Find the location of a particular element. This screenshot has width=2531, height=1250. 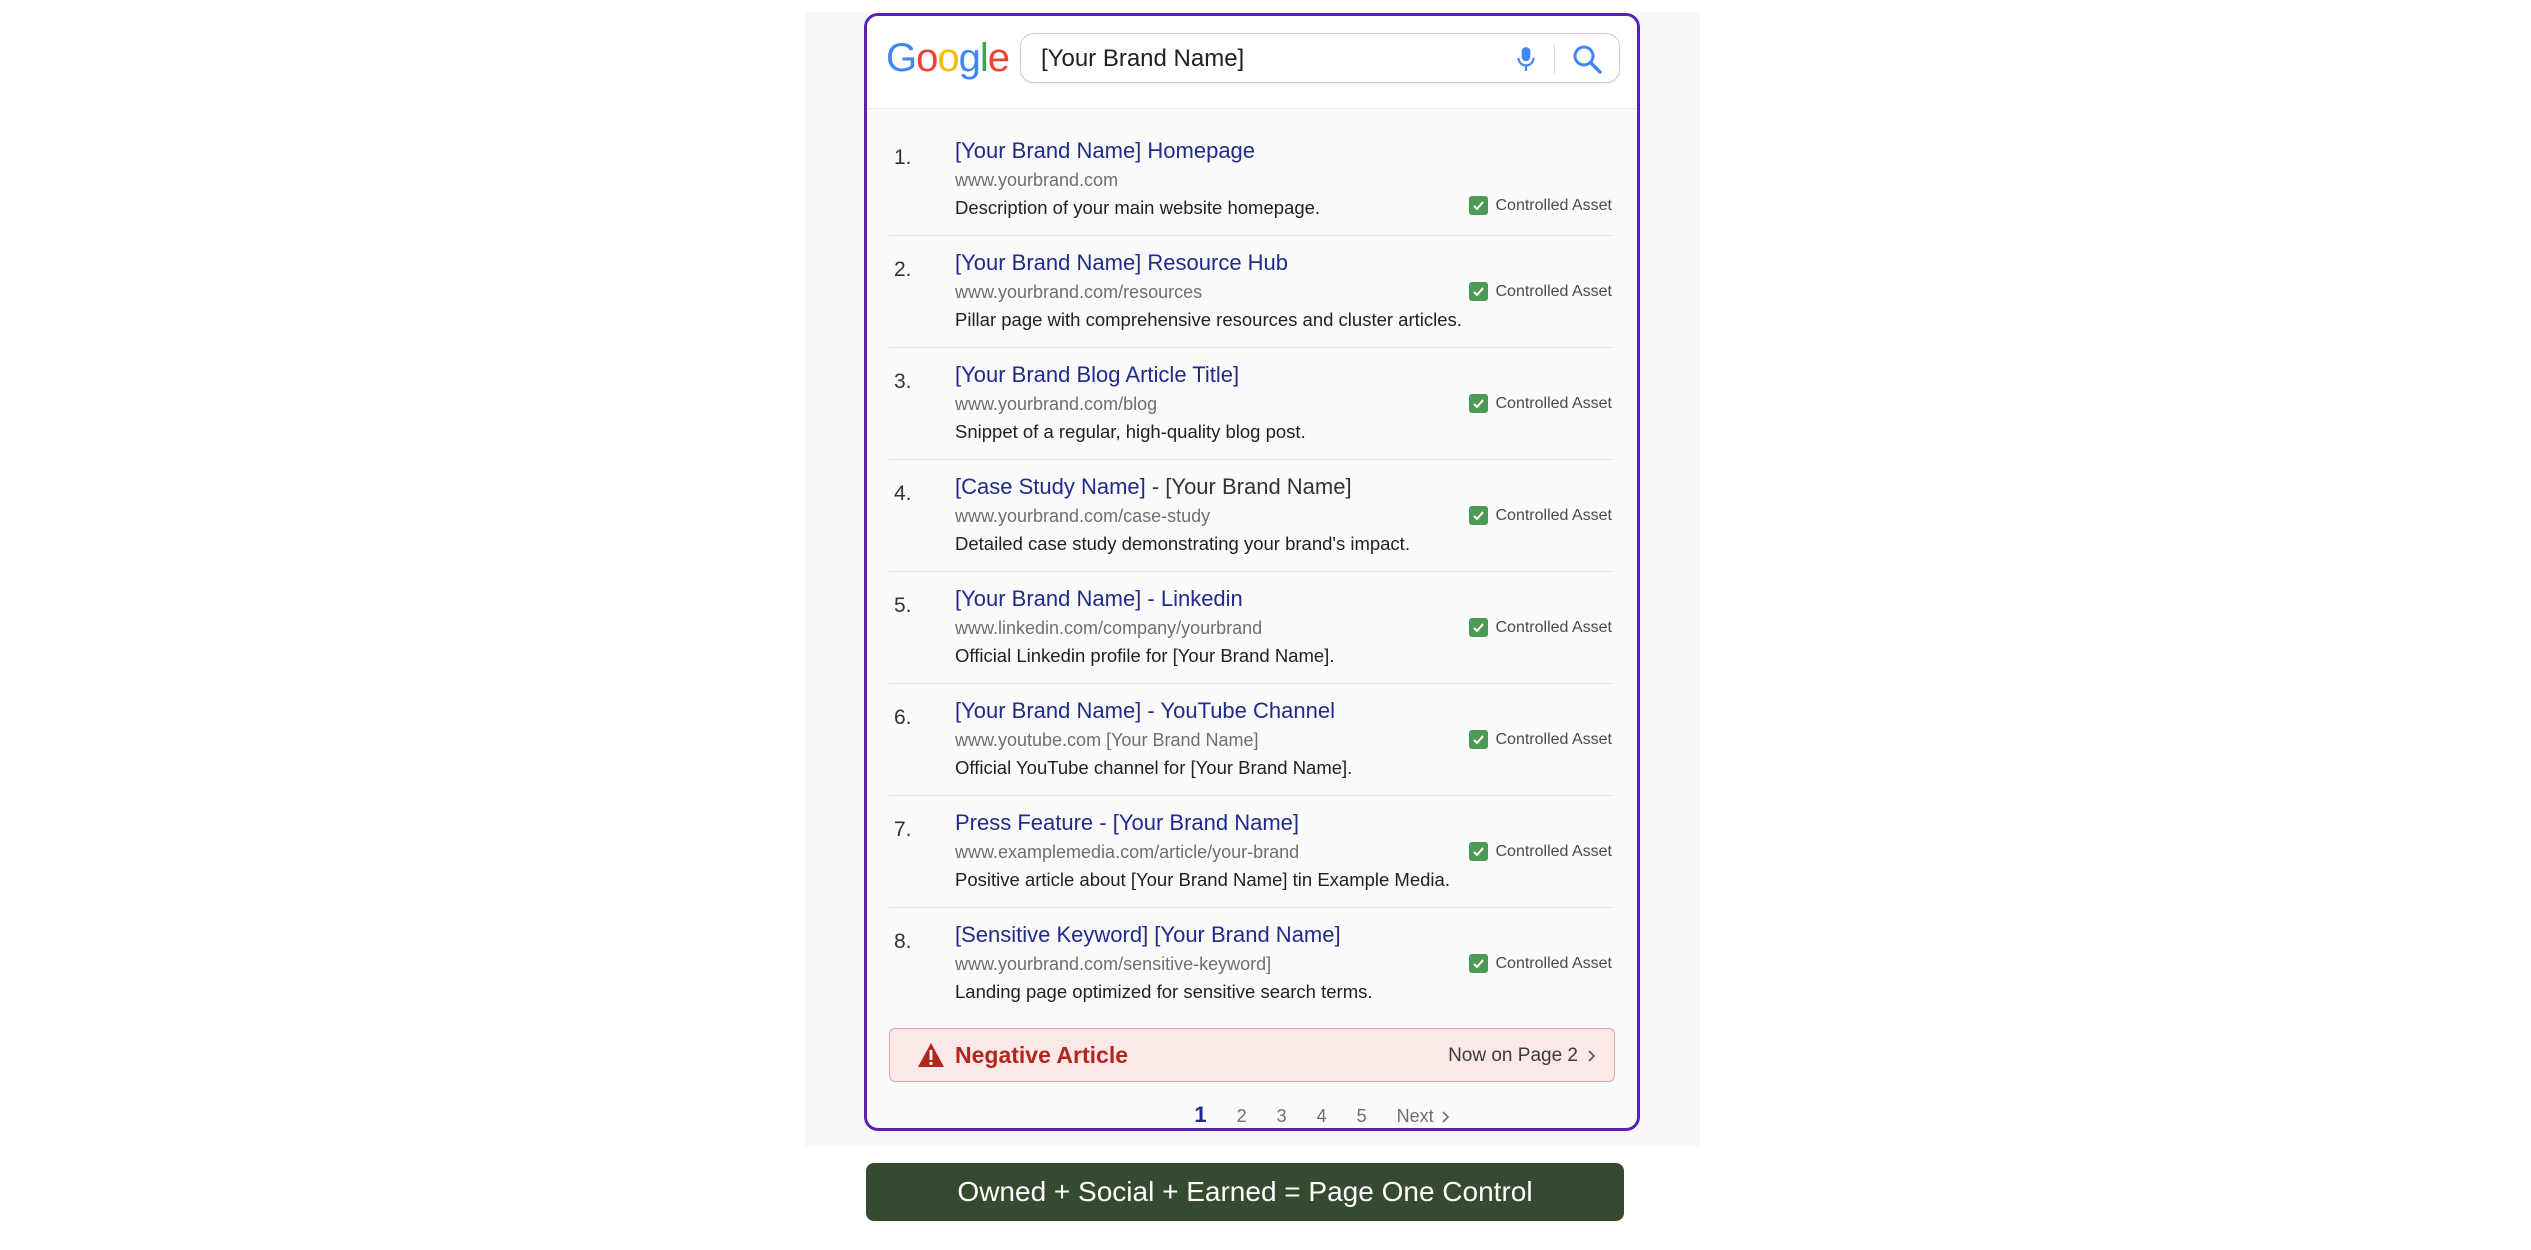

result-number: 3. is located at coordinates (903, 381).